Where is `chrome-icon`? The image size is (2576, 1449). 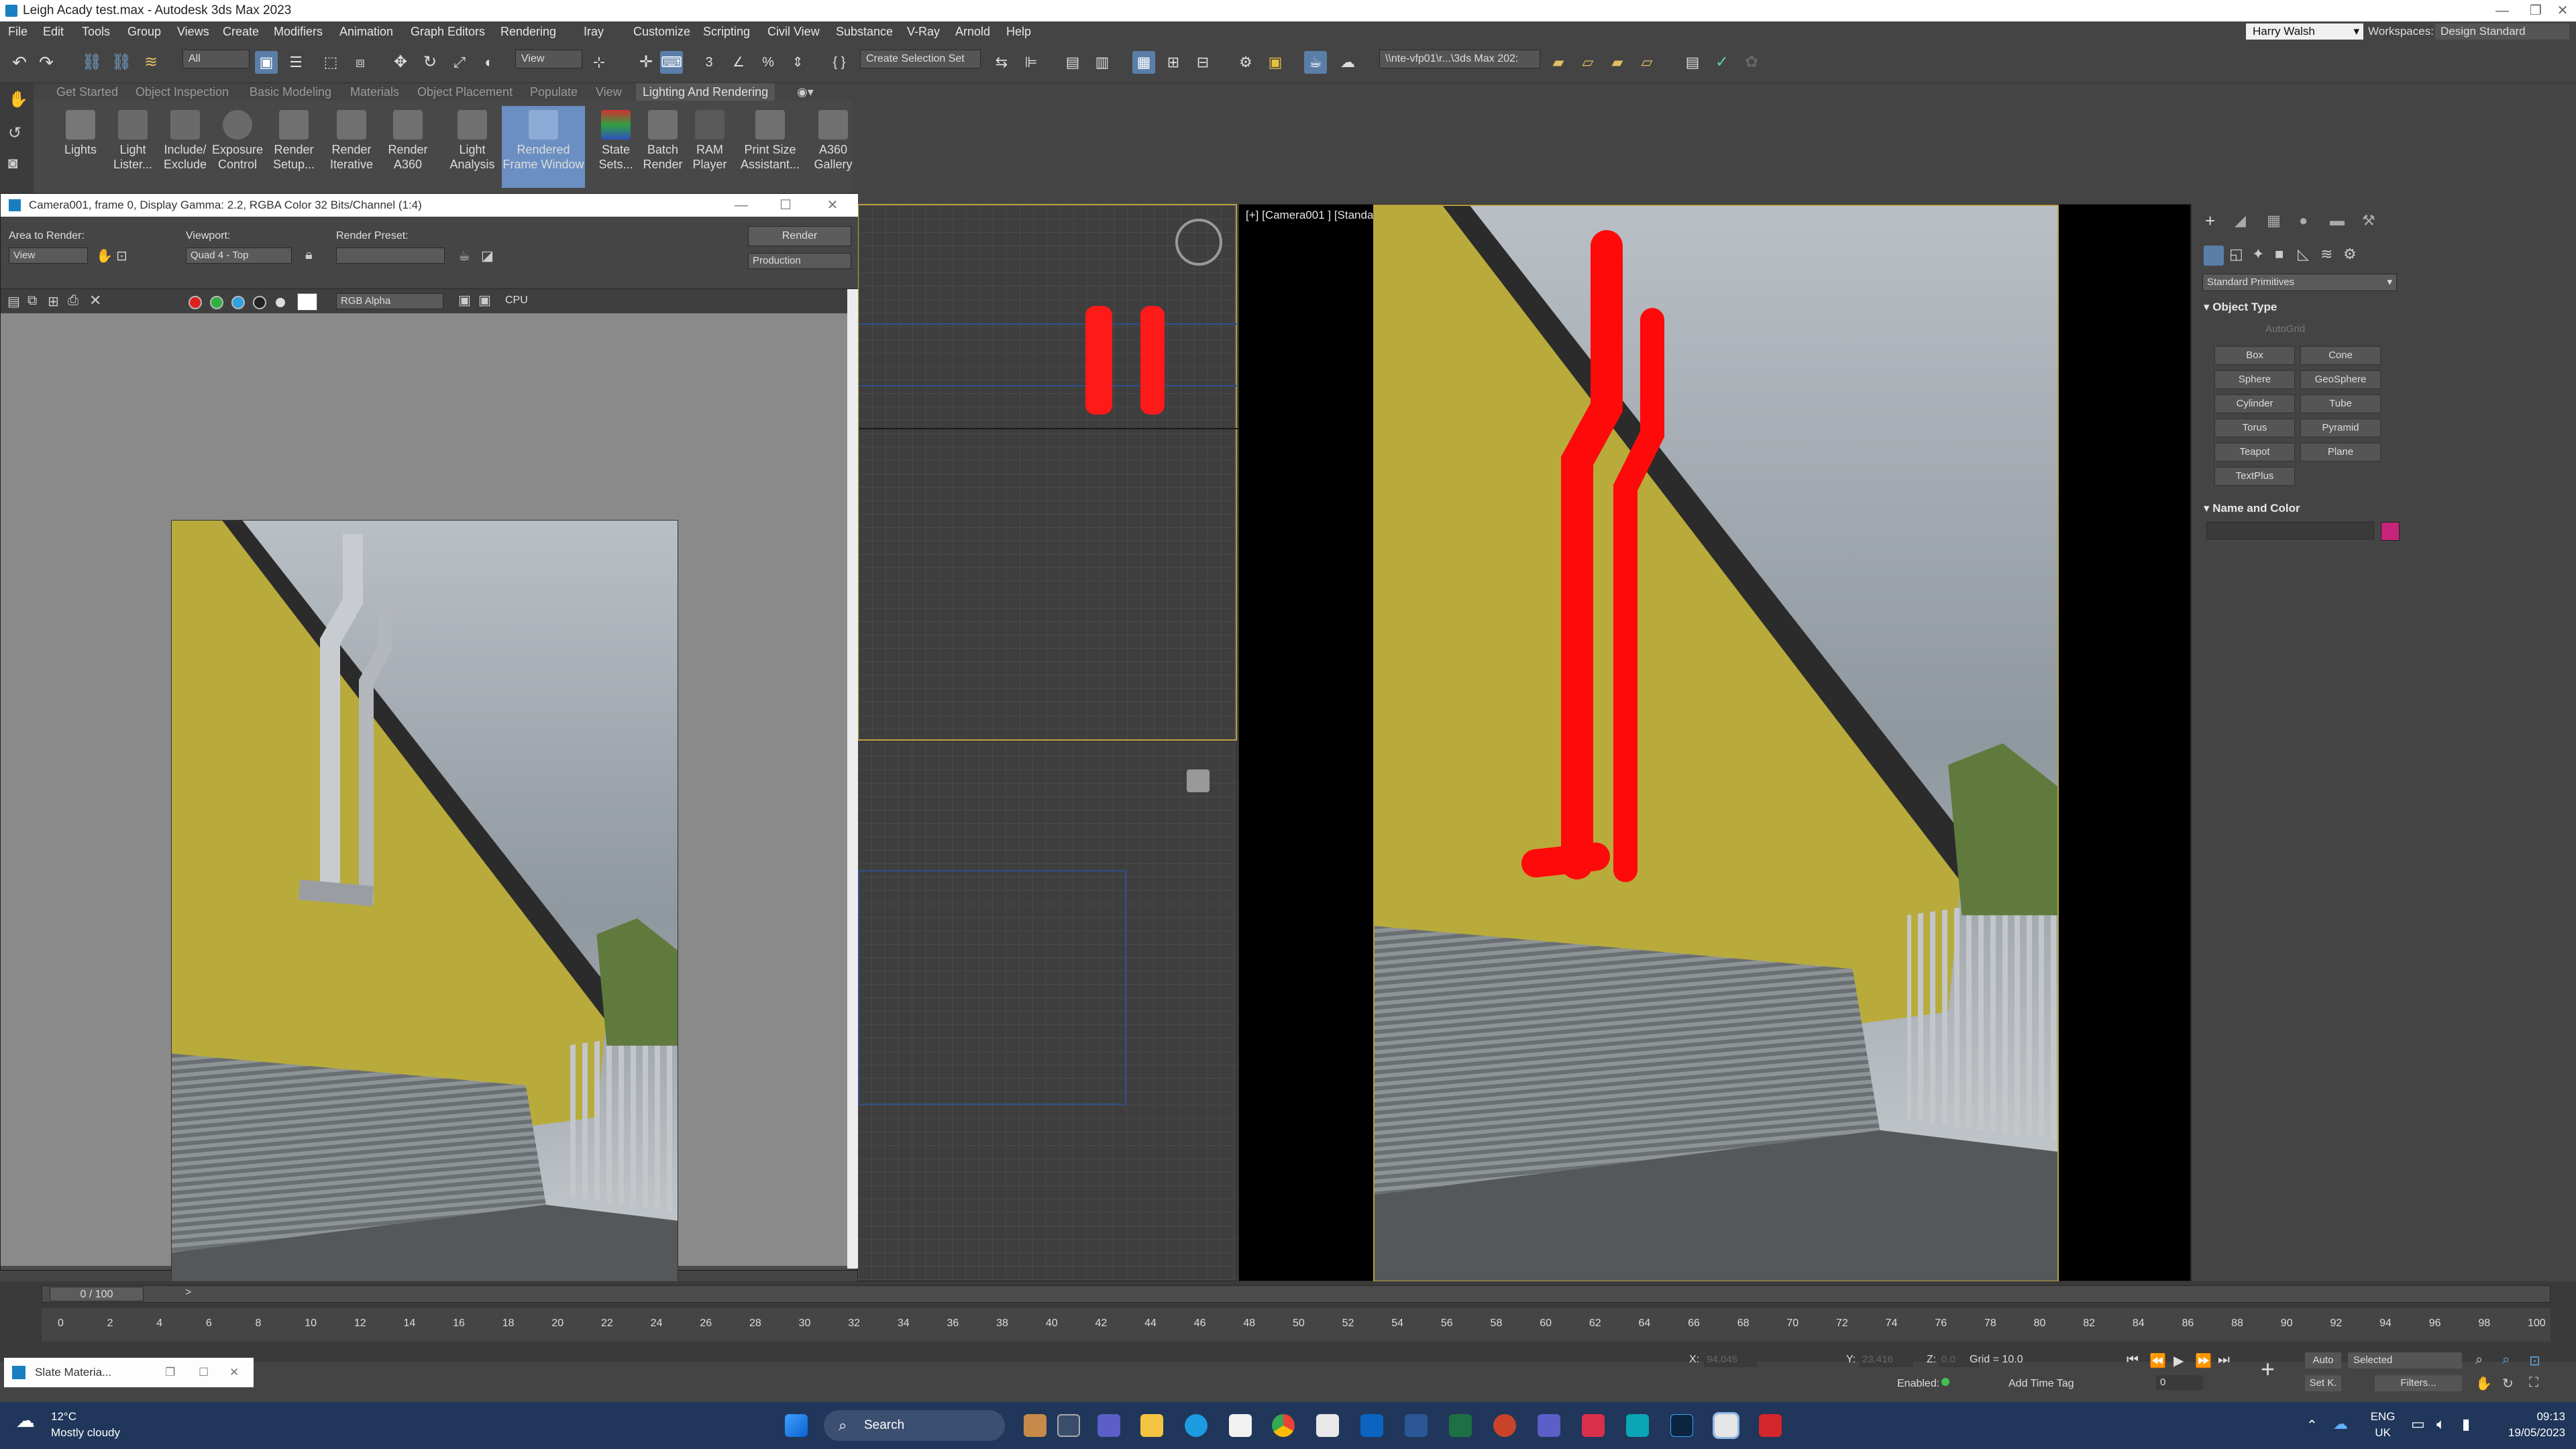
chrome-icon is located at coordinates (1283, 1425).